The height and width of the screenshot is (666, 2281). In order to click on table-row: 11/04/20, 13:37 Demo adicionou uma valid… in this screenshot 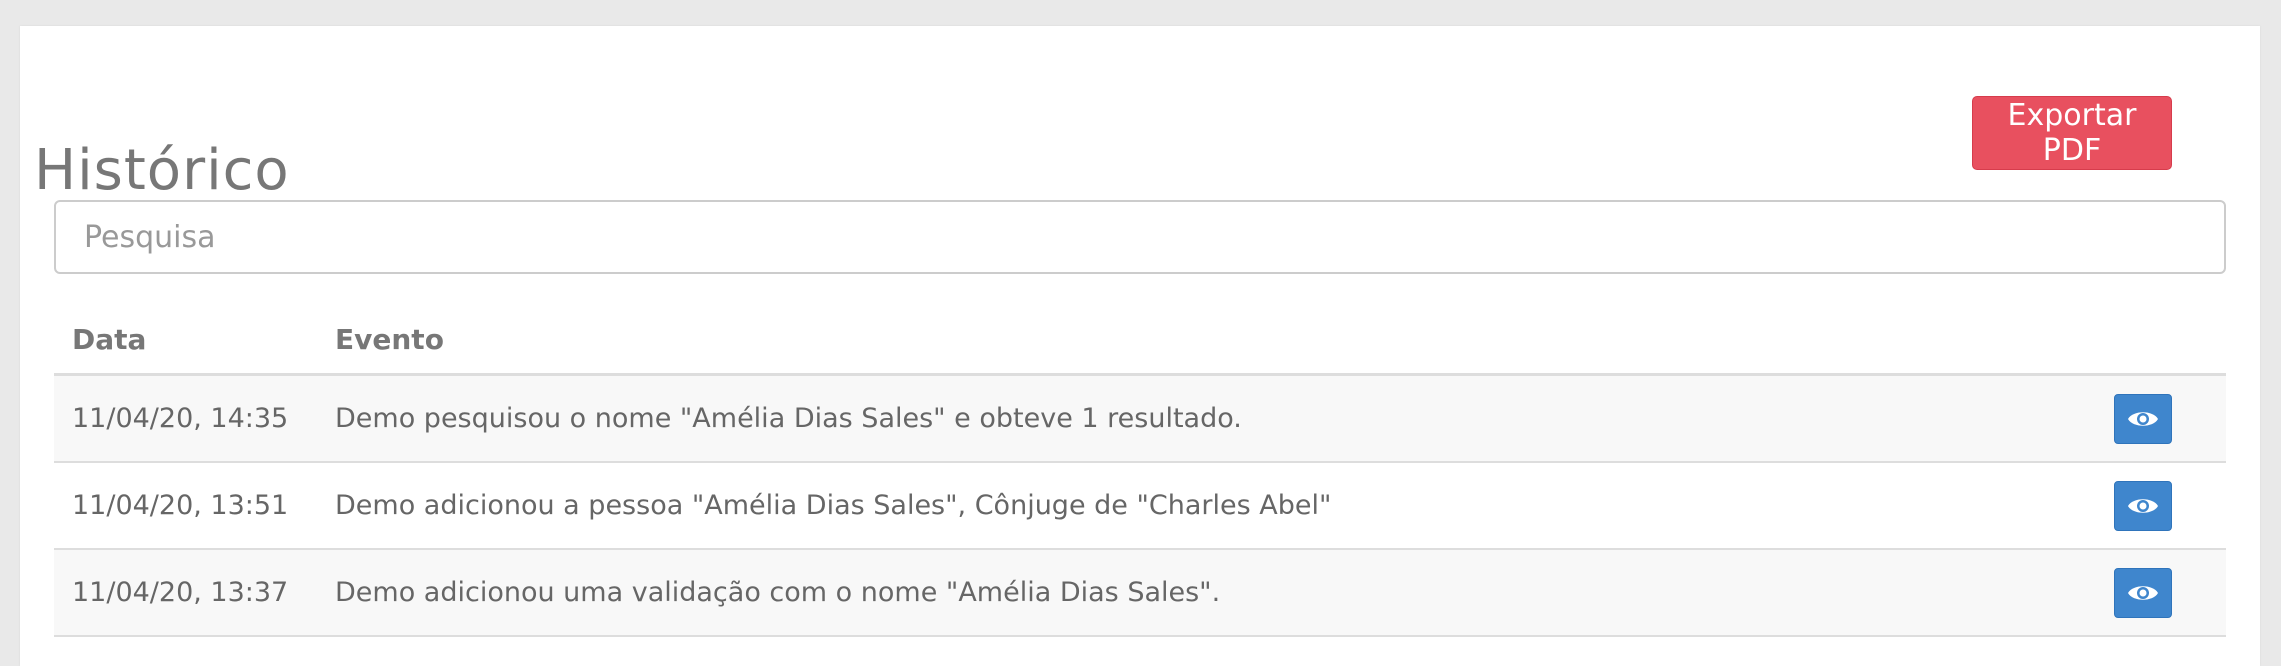, I will do `click(1140, 593)`.